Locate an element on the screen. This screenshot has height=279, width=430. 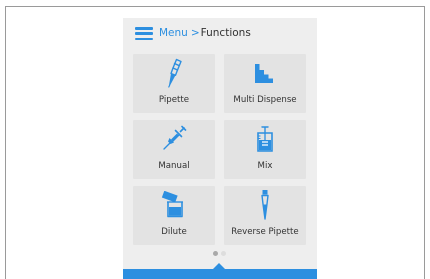
manual-syringe-icon is located at coordinates (174, 139).